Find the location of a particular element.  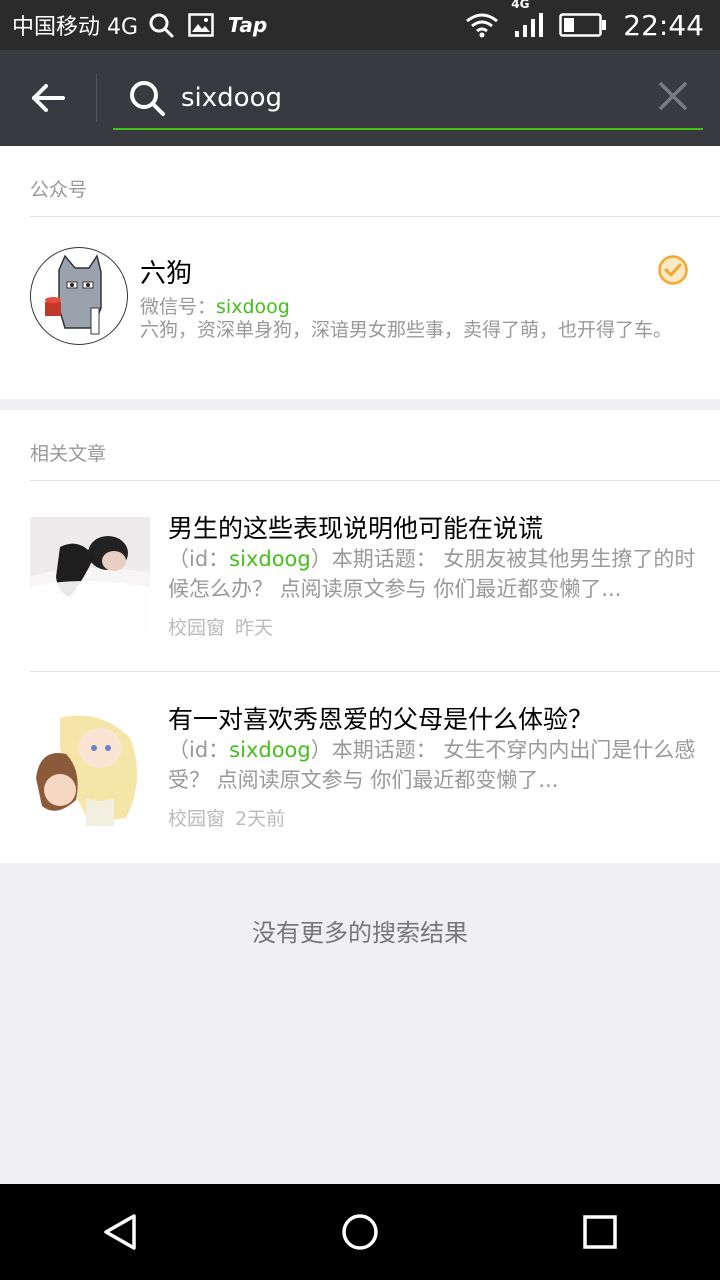

clear-search-button is located at coordinates (673, 96).